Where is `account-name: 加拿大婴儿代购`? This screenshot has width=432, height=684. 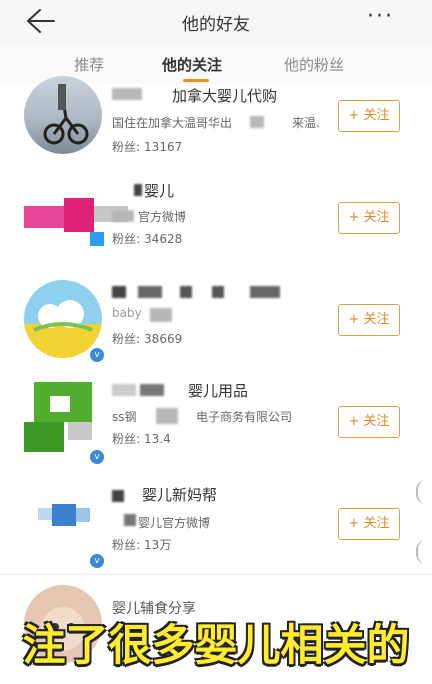 account-name: 加拿大婴儿代购 is located at coordinates (225, 96).